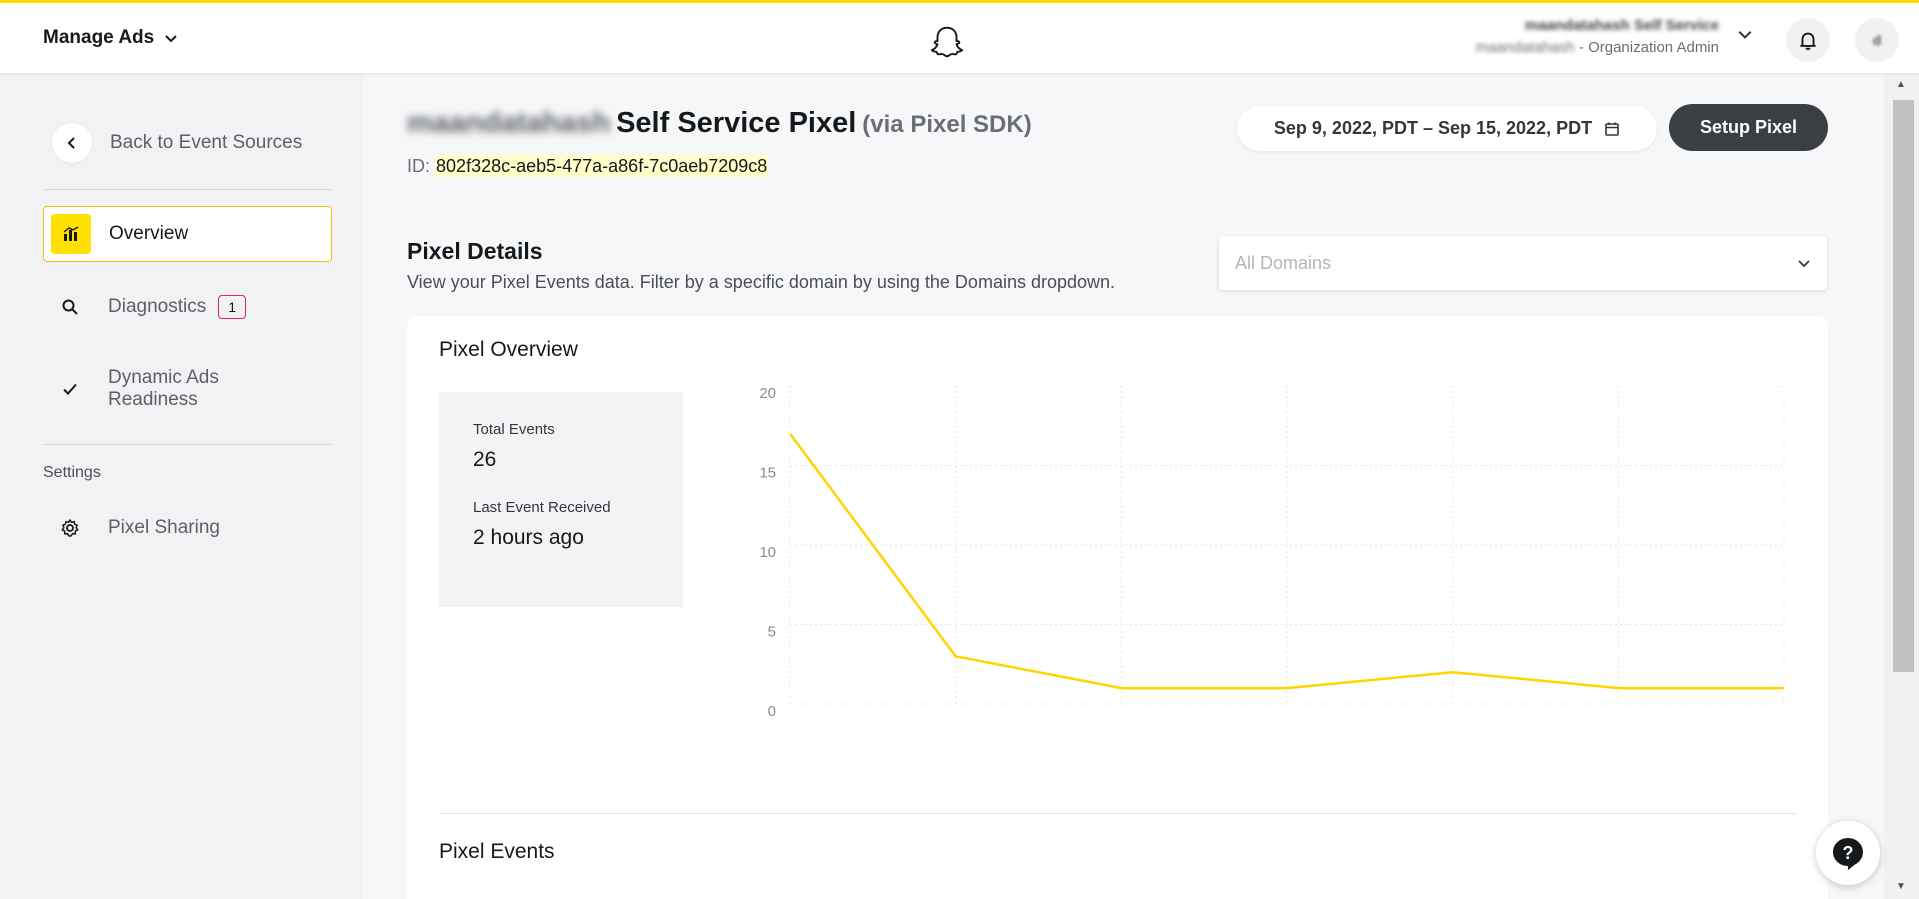 This screenshot has width=1919, height=899. Describe the element at coordinates (71, 143) in the screenshot. I see `chevron-left-icon` at that location.